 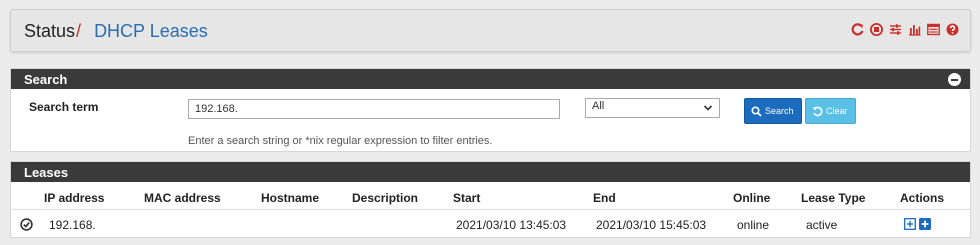 I want to click on search-button: Search, so click(x=773, y=111).